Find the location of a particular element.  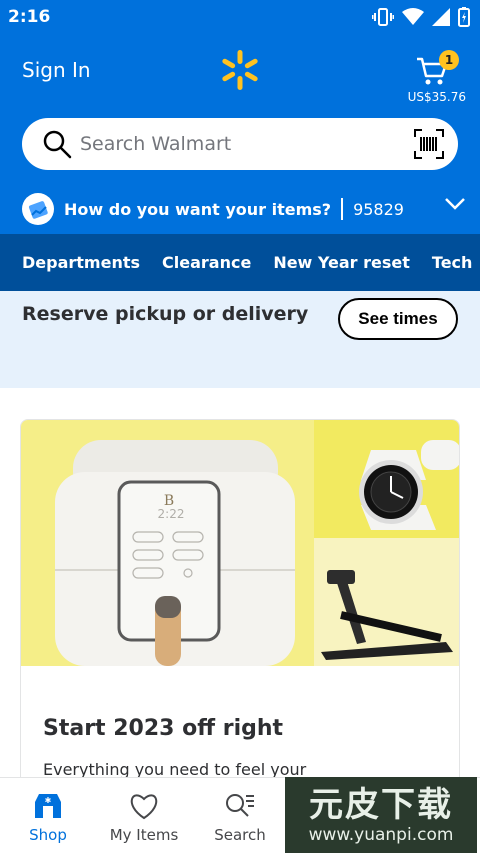

nav-item-departments: Departments is located at coordinates (81, 262).